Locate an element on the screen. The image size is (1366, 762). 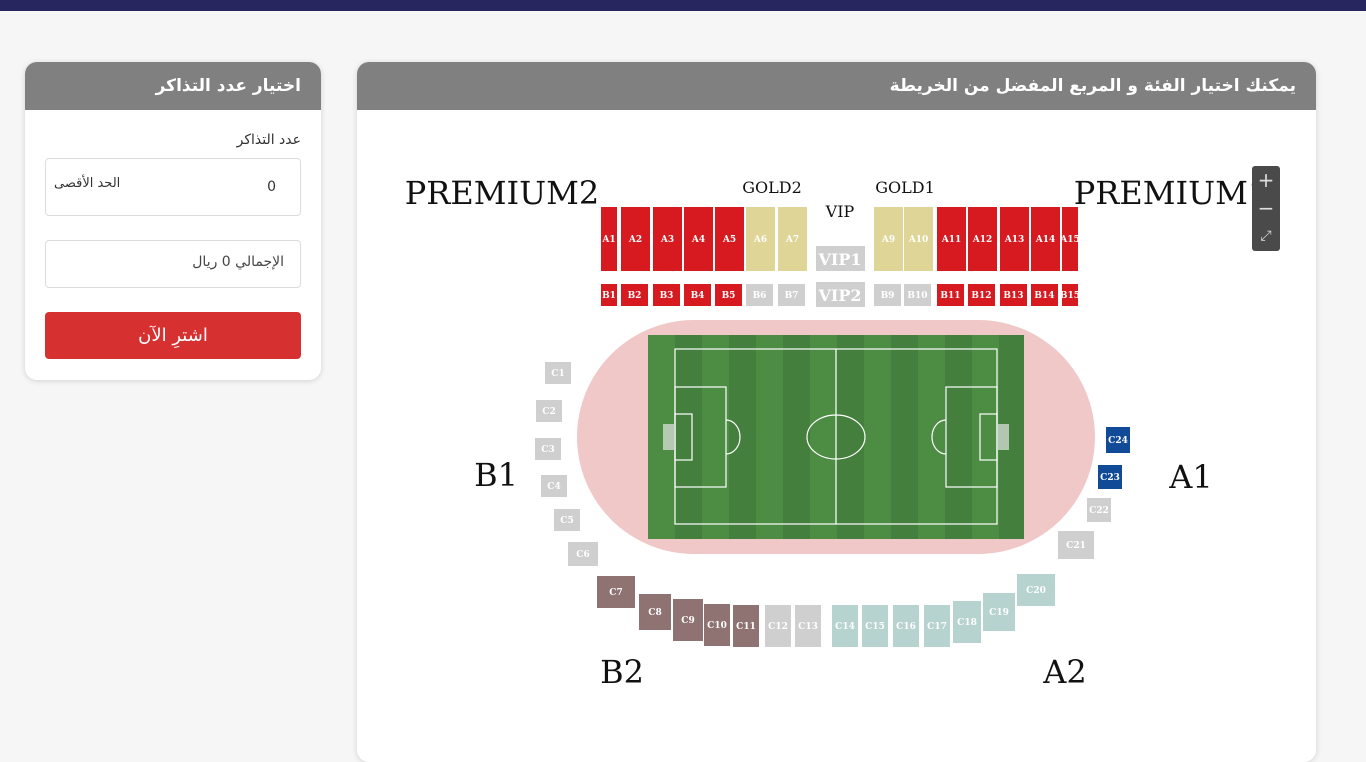
top-bar is located at coordinates (683, 5).